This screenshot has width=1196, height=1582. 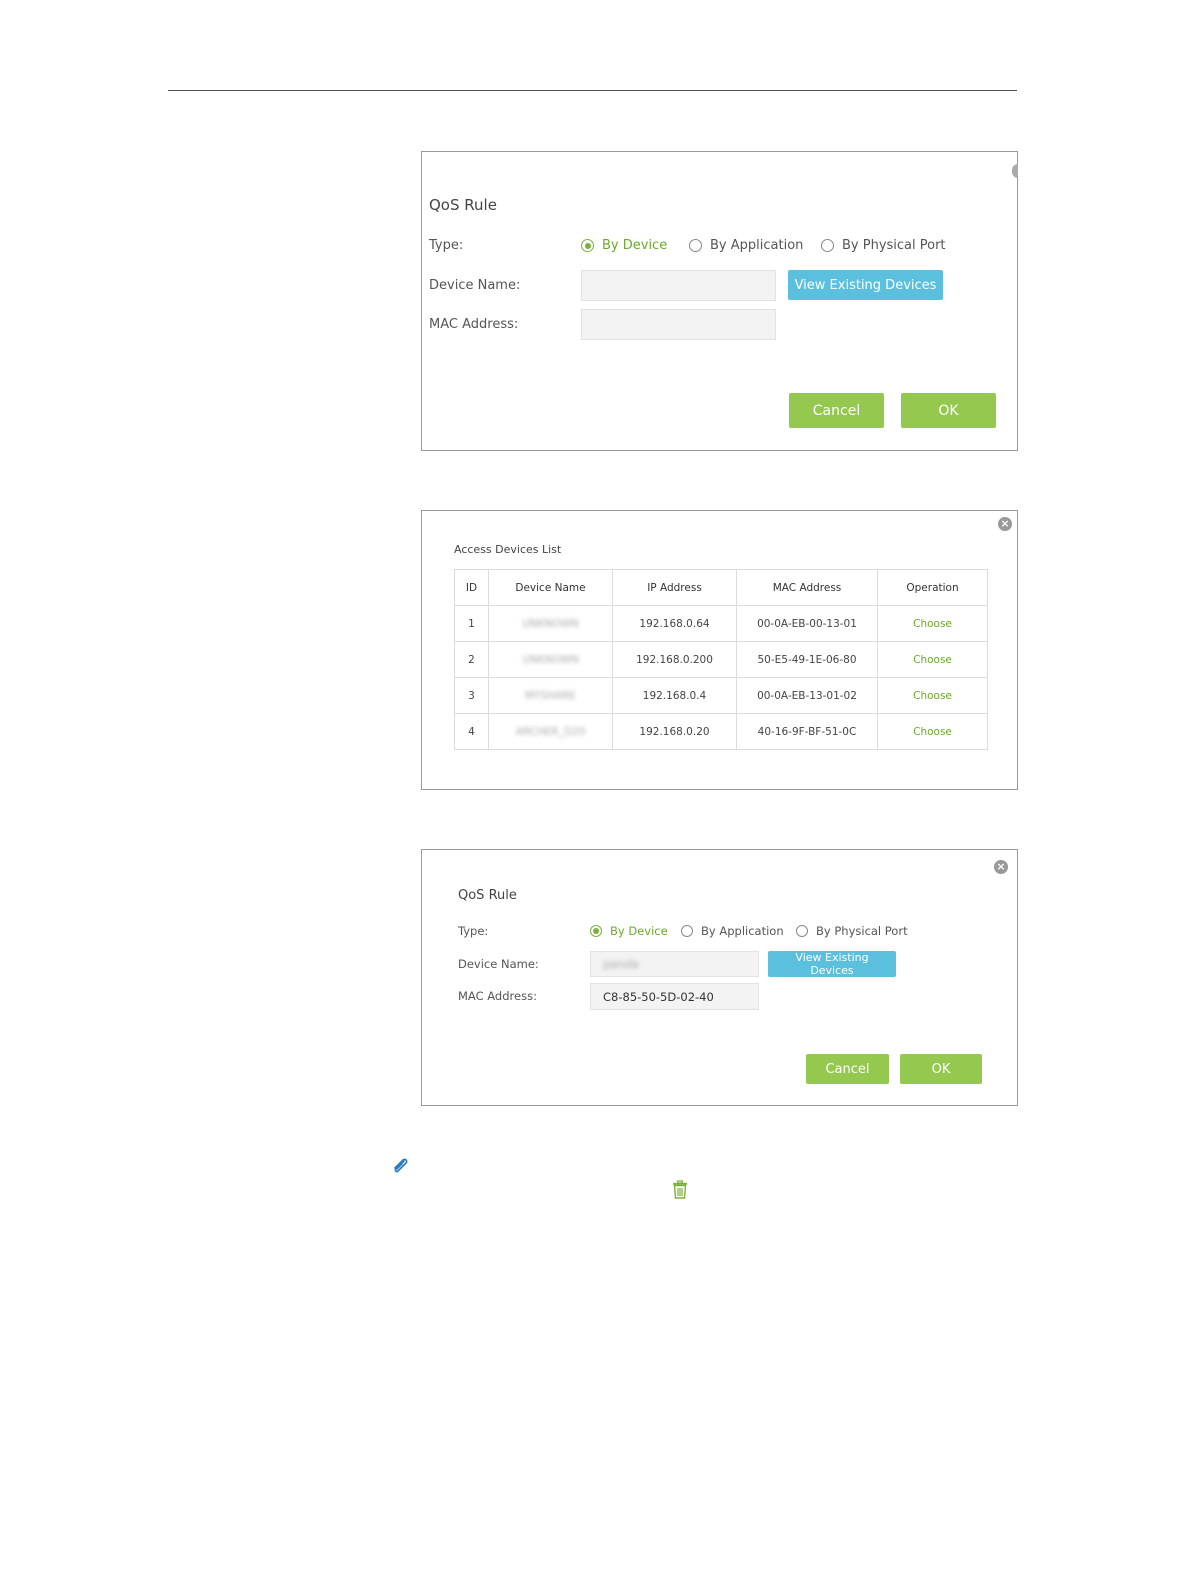 I want to click on column-header-mac-address: MAC Address, so click(x=807, y=587).